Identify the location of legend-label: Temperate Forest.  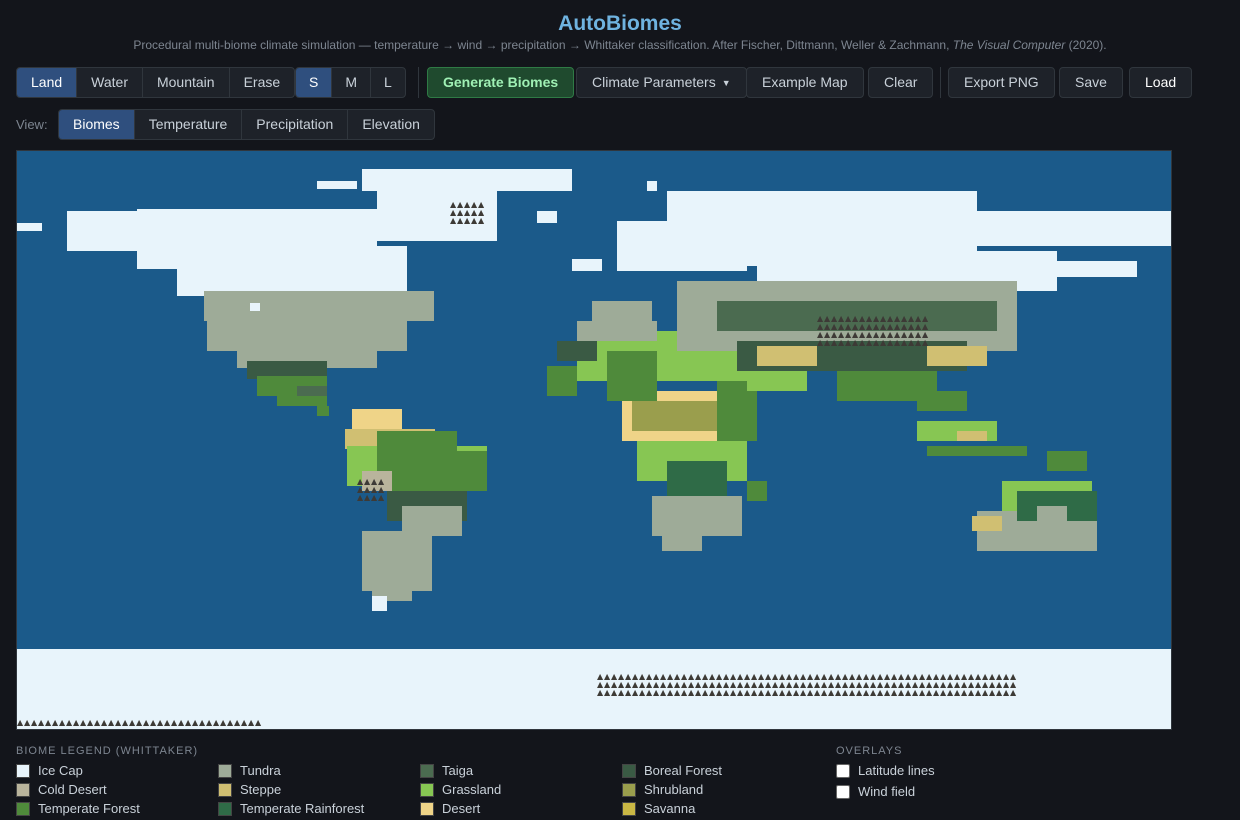
(89, 808).